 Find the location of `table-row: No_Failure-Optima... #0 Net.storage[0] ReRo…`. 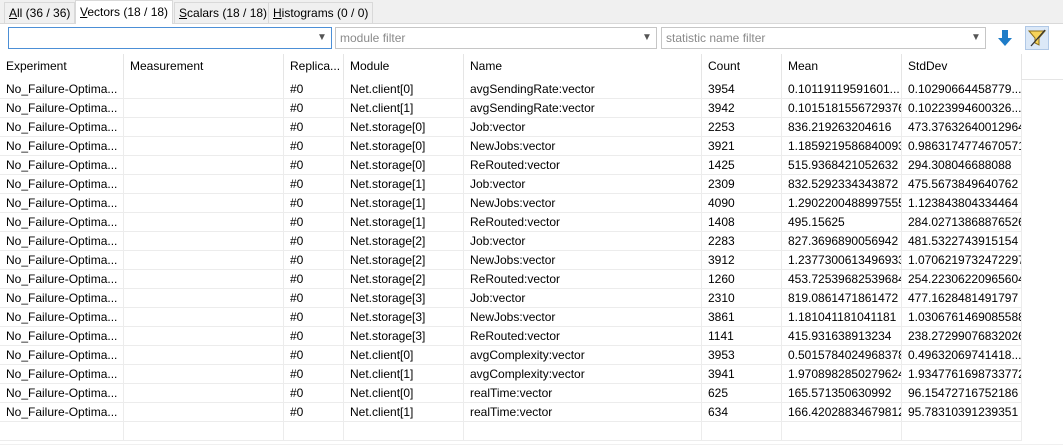

table-row: No_Failure-Optima... #0 Net.storage[0] ReRo… is located at coordinates (531, 165).